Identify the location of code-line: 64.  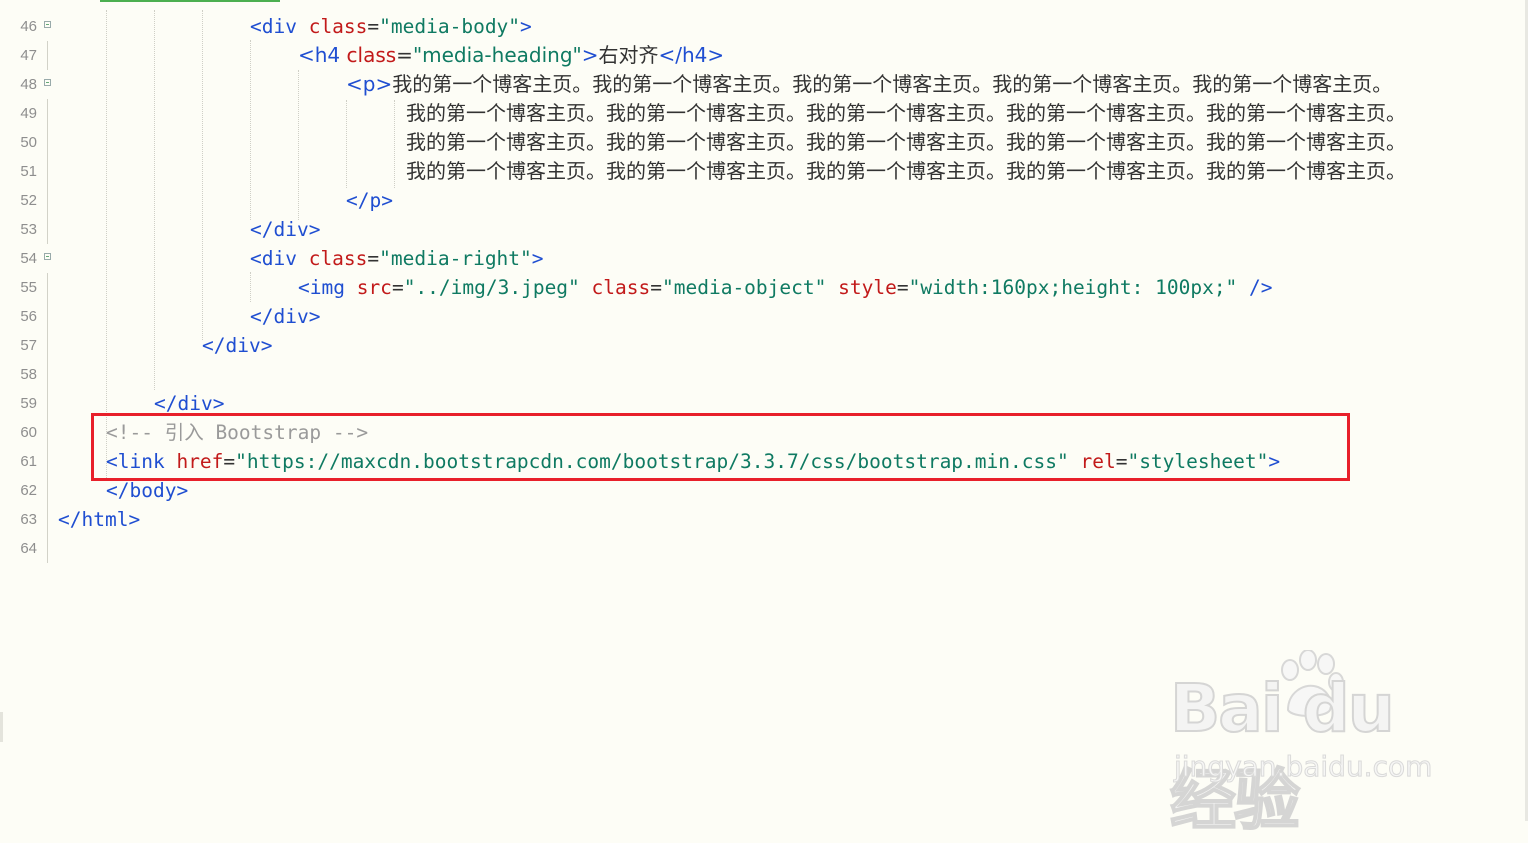
(764, 548).